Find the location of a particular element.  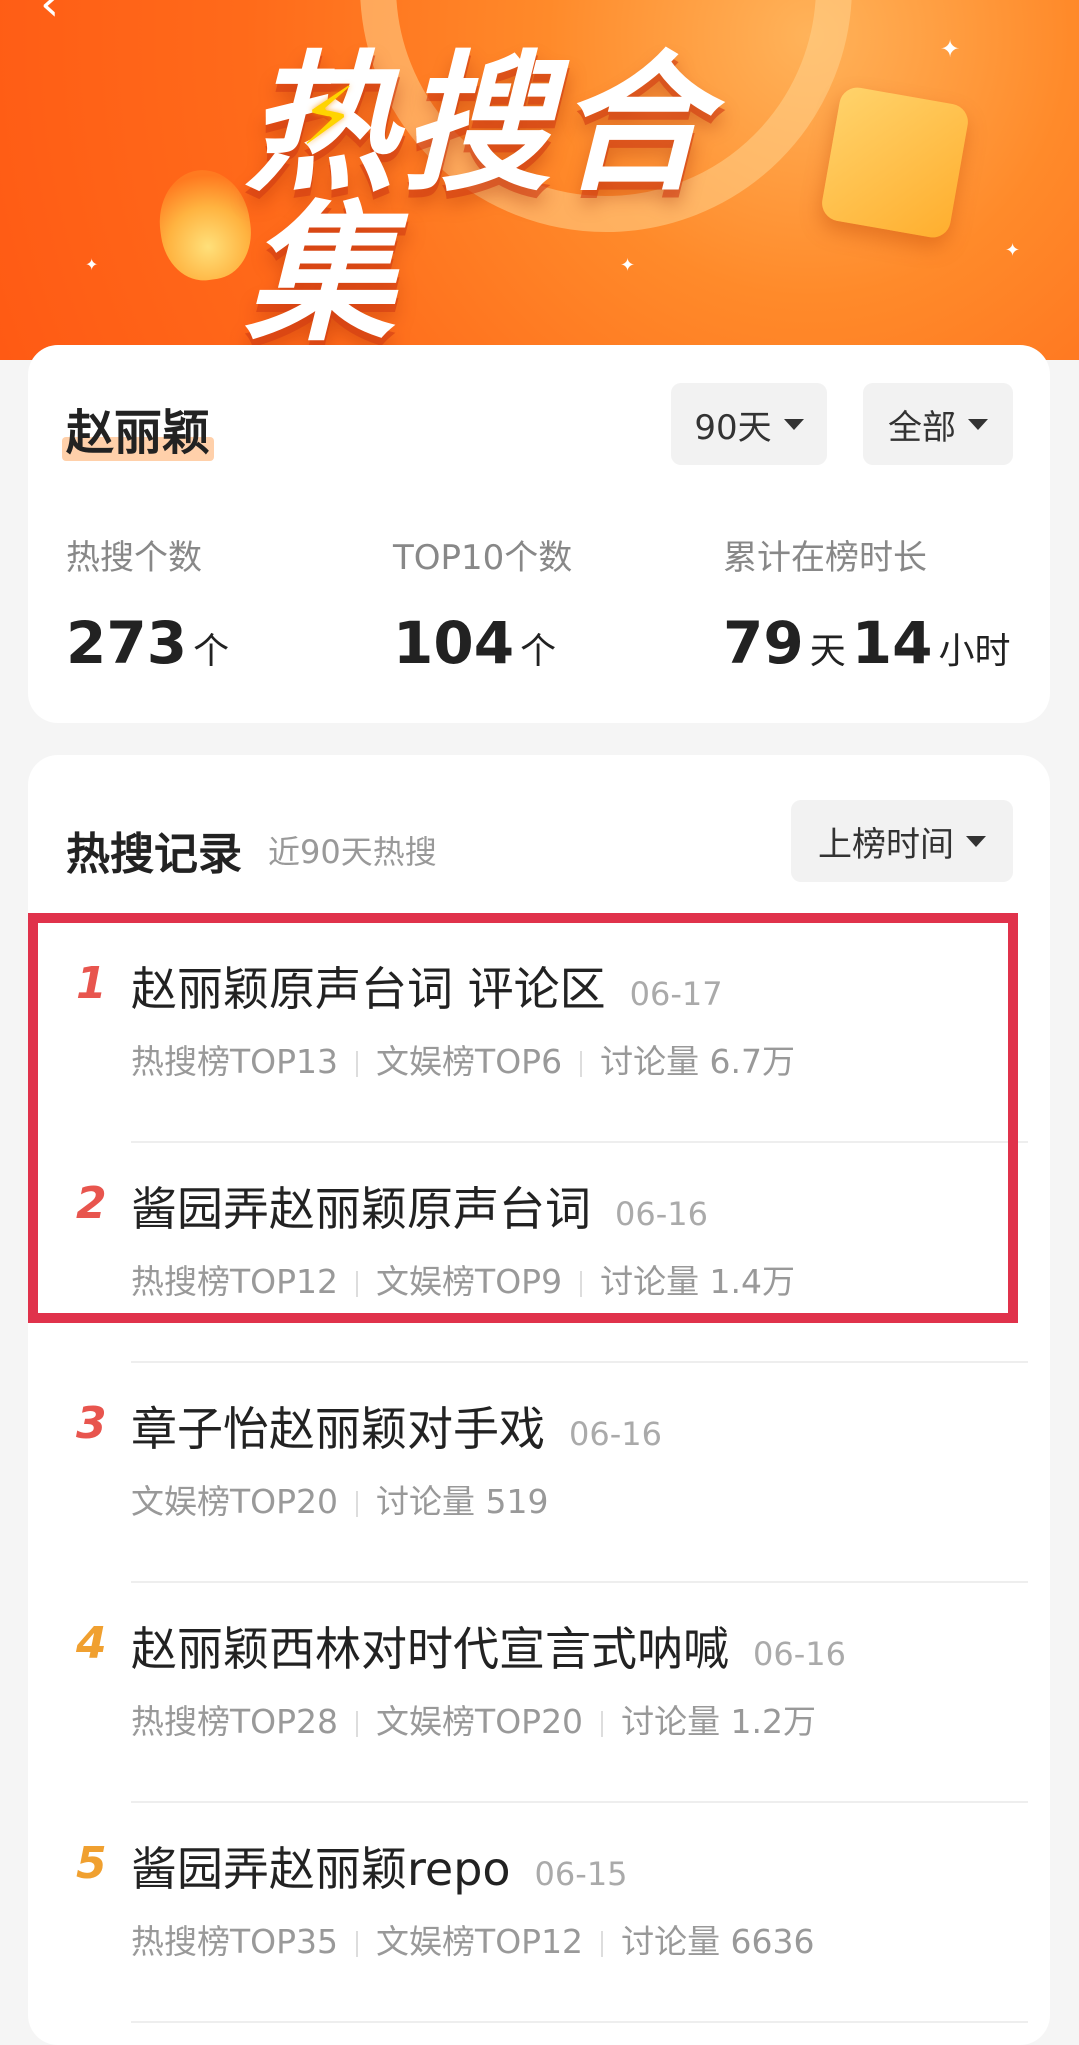

record-rank: 3 is located at coordinates (91, 1423).